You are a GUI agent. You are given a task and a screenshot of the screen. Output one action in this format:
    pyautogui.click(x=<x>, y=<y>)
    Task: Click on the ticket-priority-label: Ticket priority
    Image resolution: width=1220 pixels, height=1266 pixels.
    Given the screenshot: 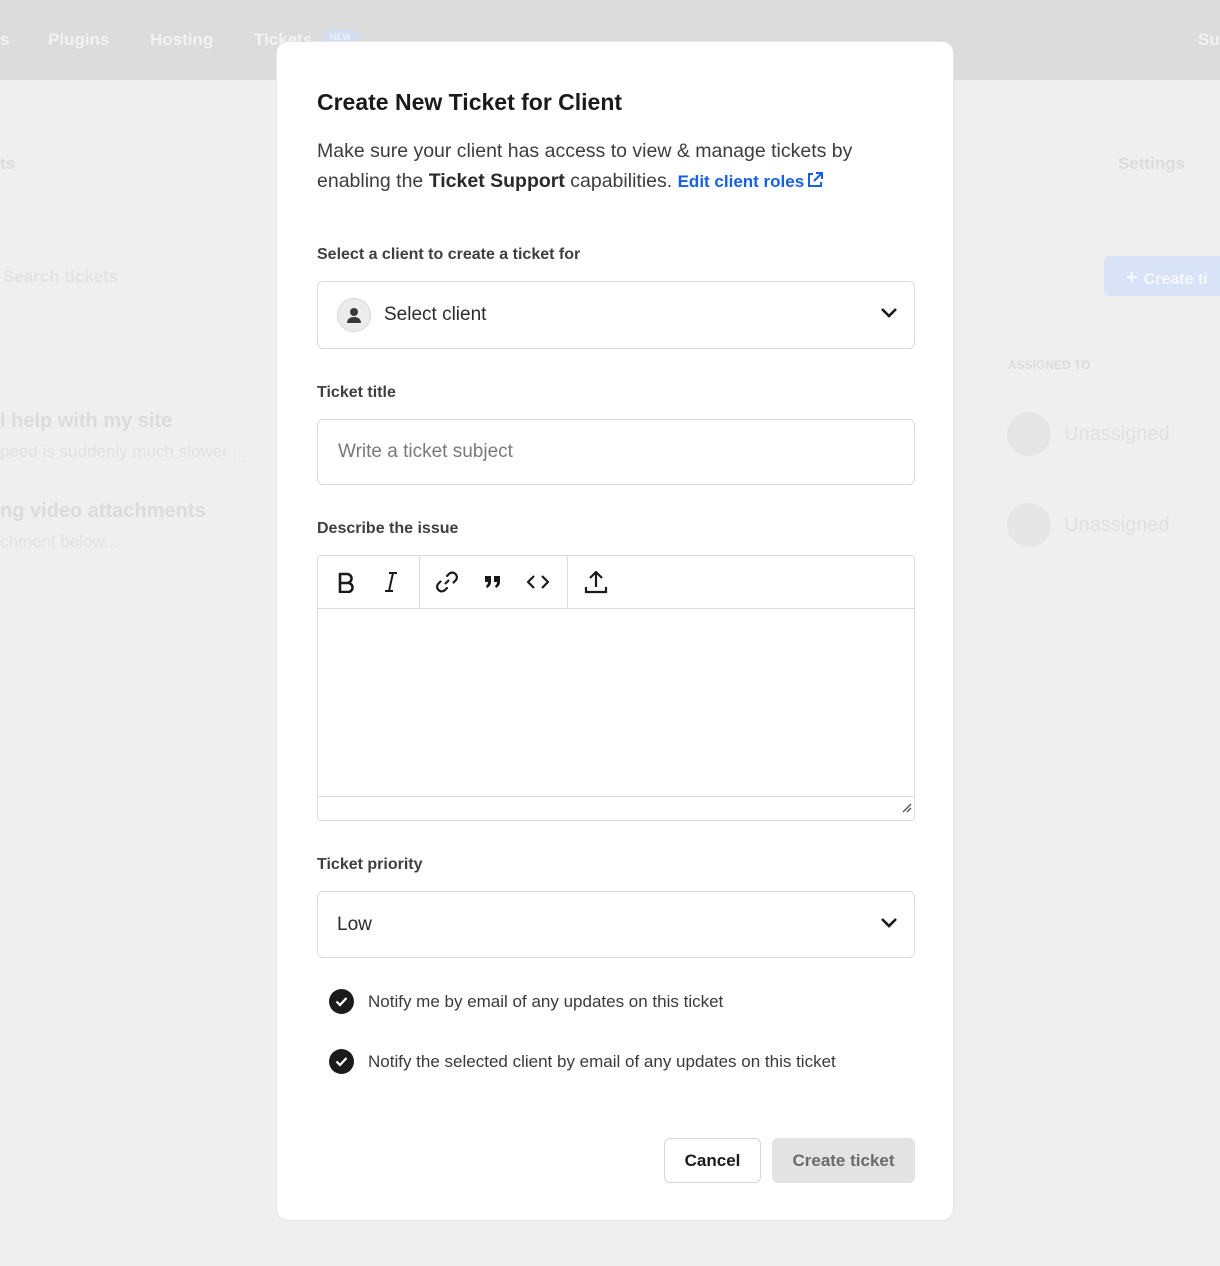 What is the action you would take?
    pyautogui.click(x=370, y=864)
    